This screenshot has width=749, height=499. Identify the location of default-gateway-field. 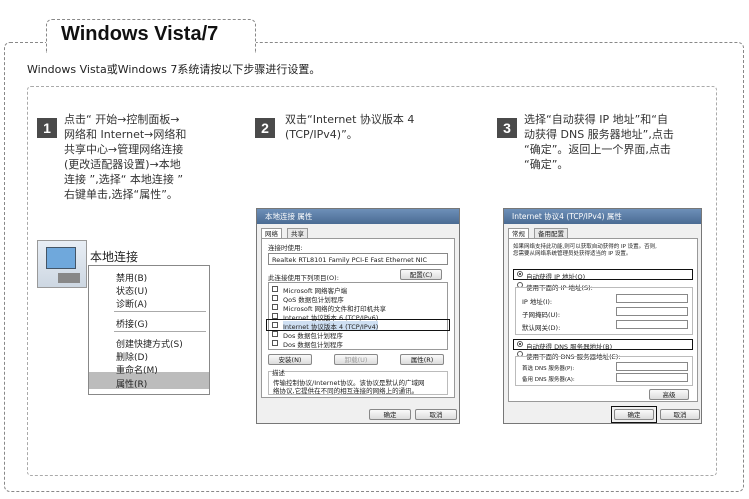
(652, 324).